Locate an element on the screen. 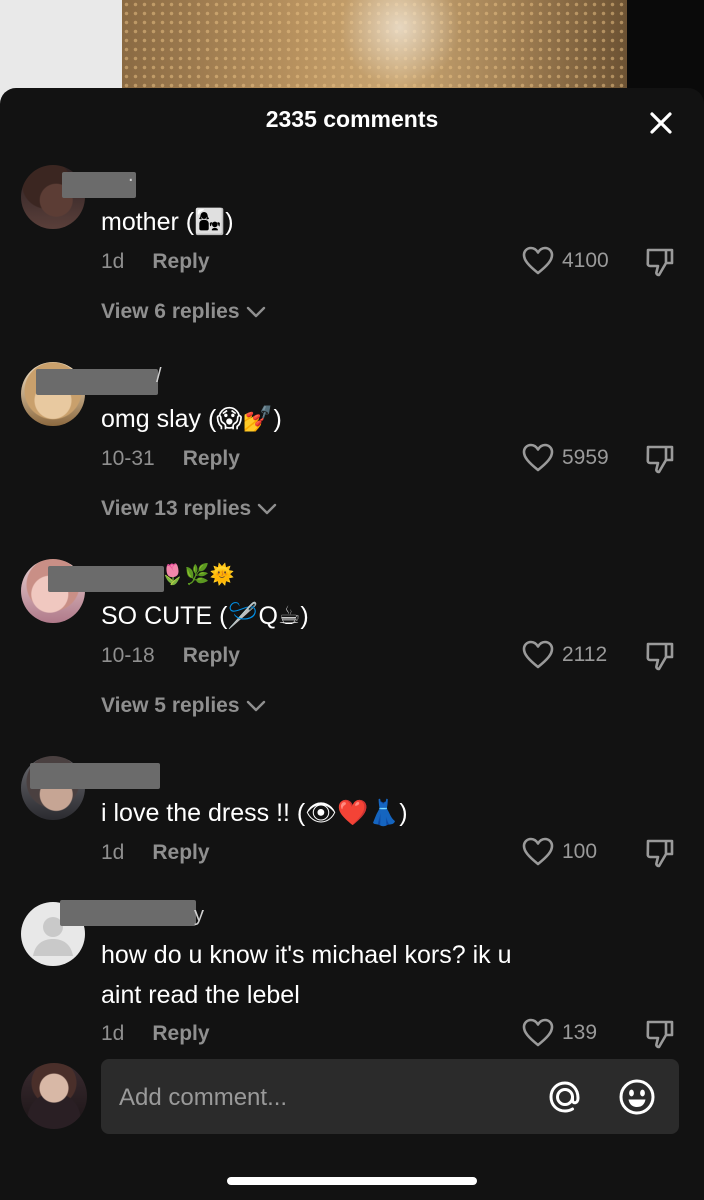 This screenshot has height=1200, width=704. at-icon is located at coordinates (564, 1097).